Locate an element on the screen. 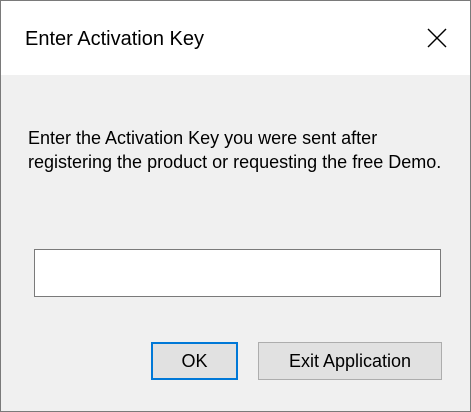  close-button is located at coordinates (437, 38).